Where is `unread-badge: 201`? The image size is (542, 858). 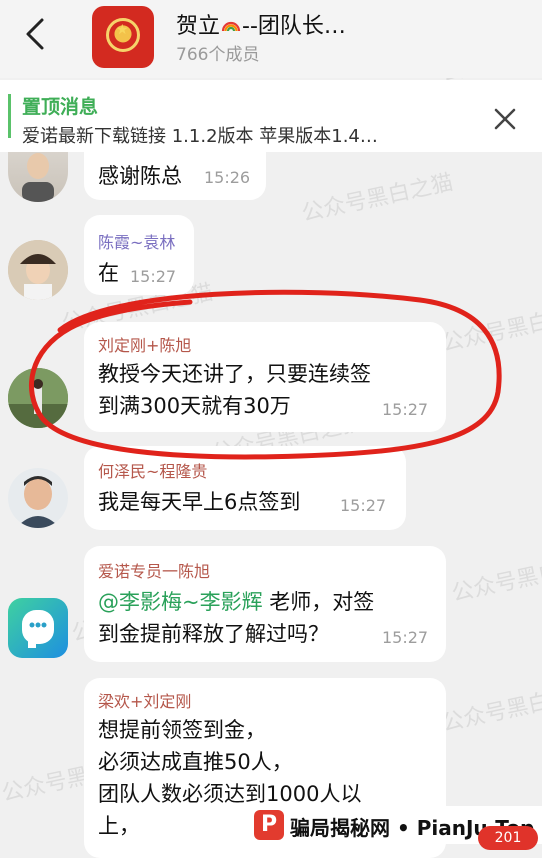
unread-badge: 201 is located at coordinates (508, 838).